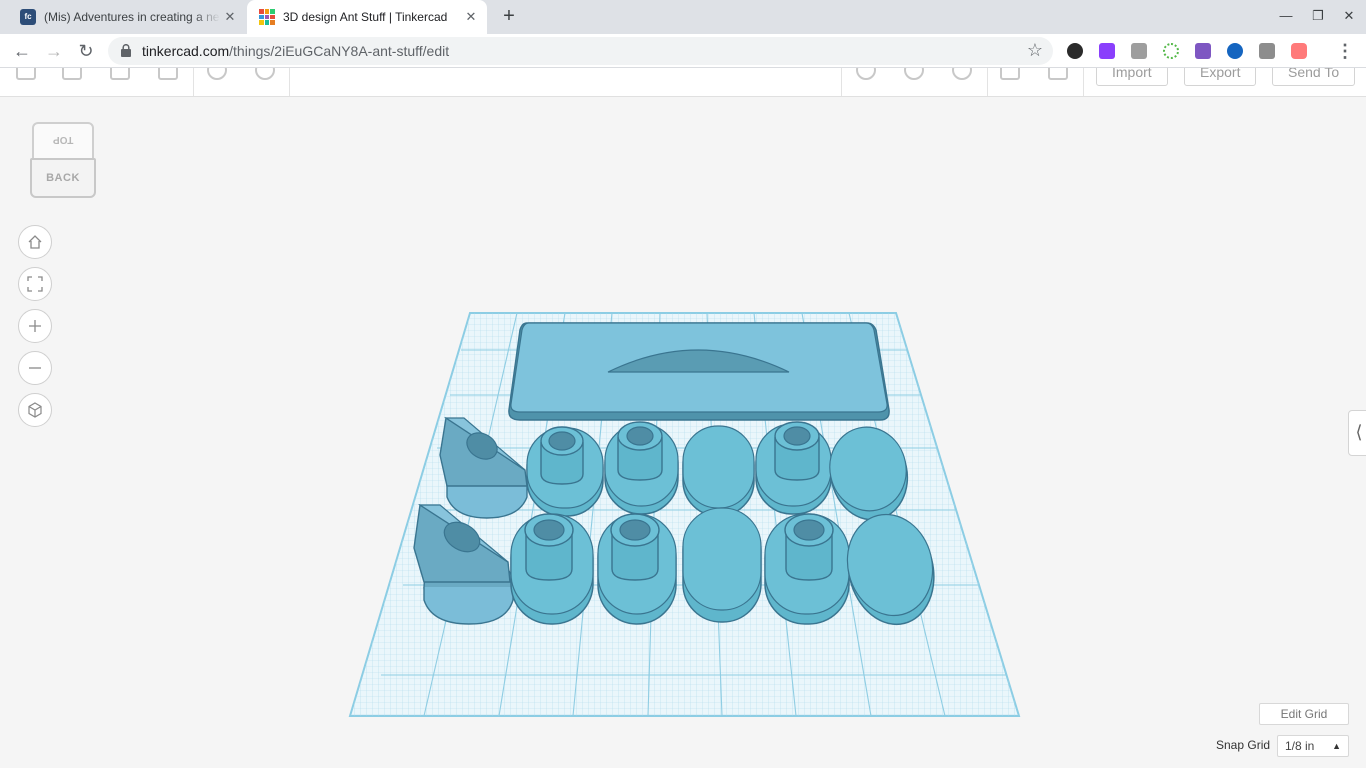  Describe the element at coordinates (1300, 746) in the screenshot. I see `snap-grid-value: 1/8 in` at that location.